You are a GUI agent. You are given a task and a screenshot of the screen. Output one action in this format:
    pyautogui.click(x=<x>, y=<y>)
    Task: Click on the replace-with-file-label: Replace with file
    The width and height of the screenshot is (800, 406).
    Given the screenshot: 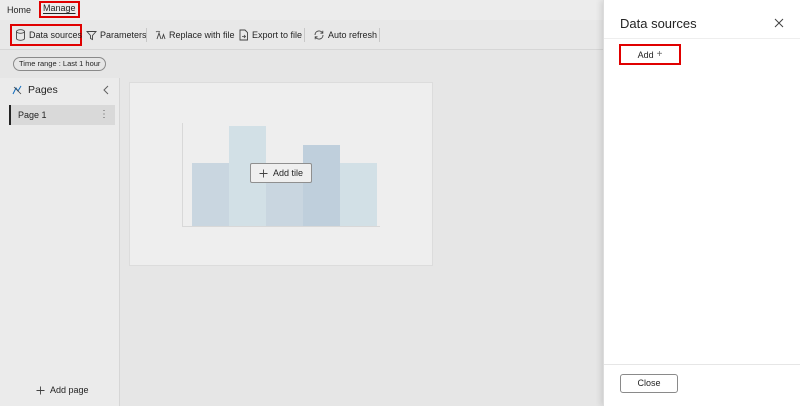 What is the action you would take?
    pyautogui.click(x=202, y=35)
    